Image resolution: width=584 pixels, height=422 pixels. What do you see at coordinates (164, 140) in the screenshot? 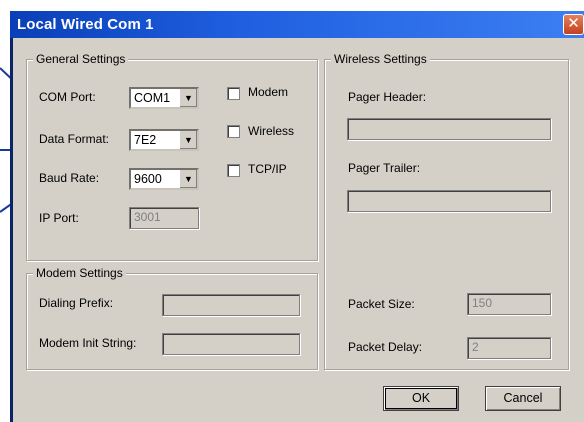
I see `data-format-select: 7E2 ▼` at bounding box center [164, 140].